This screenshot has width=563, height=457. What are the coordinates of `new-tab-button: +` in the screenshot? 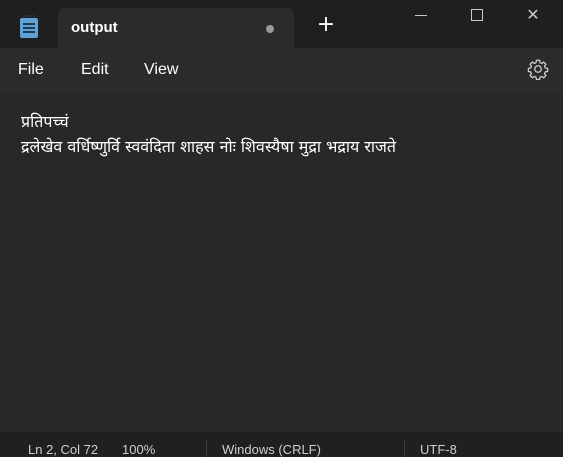 It's located at (326, 25).